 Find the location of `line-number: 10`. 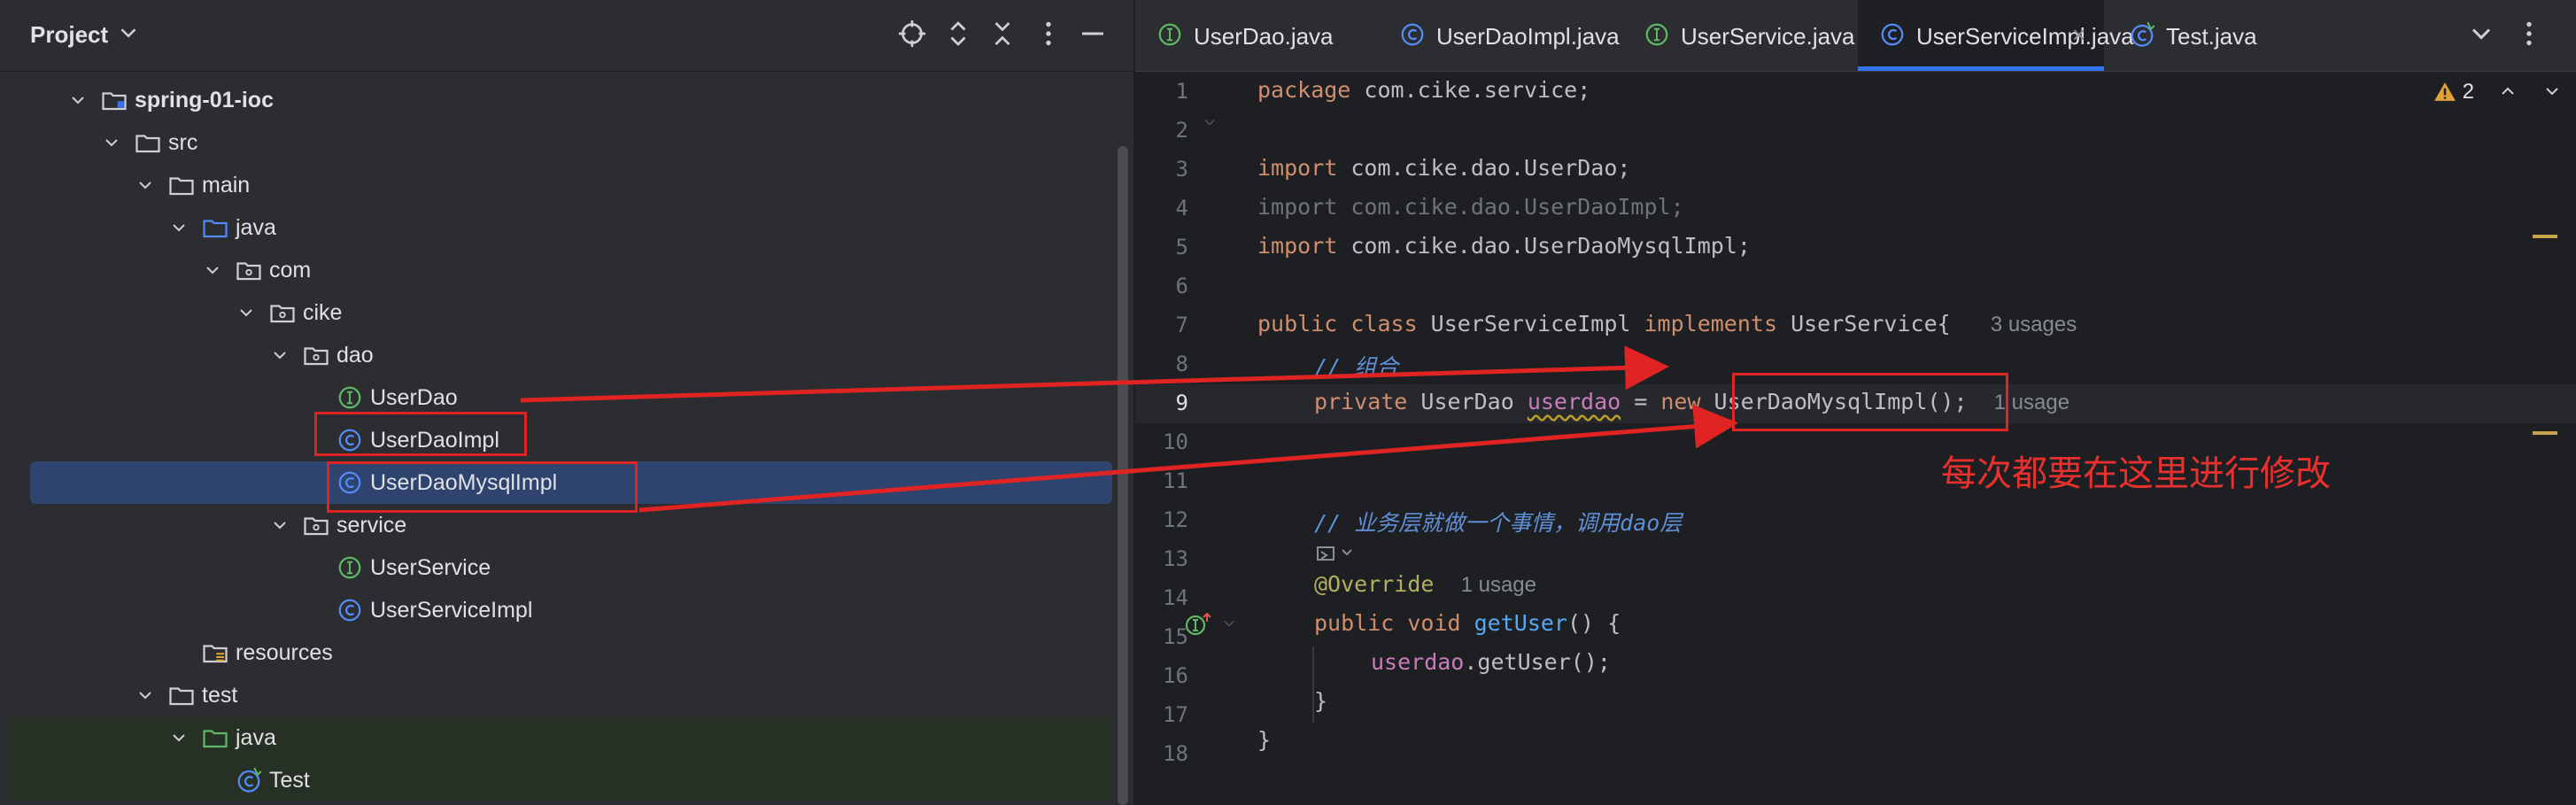

line-number: 10 is located at coordinates (1161, 442).